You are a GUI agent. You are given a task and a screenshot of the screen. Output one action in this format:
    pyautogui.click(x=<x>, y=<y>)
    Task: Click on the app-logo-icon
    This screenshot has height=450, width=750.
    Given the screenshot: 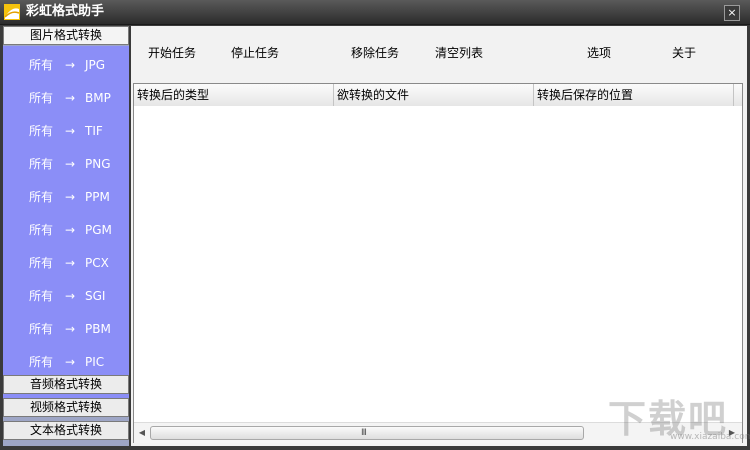 What is the action you would take?
    pyautogui.click(x=12, y=12)
    